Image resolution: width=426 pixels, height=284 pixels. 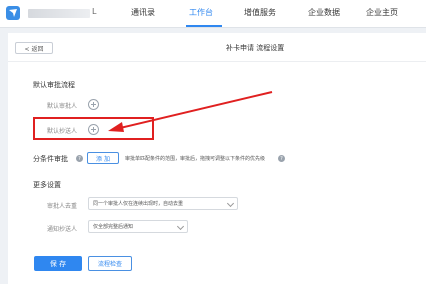 What do you see at coordinates (58, 263) in the screenshot?
I see `save-button: 保 存` at bounding box center [58, 263].